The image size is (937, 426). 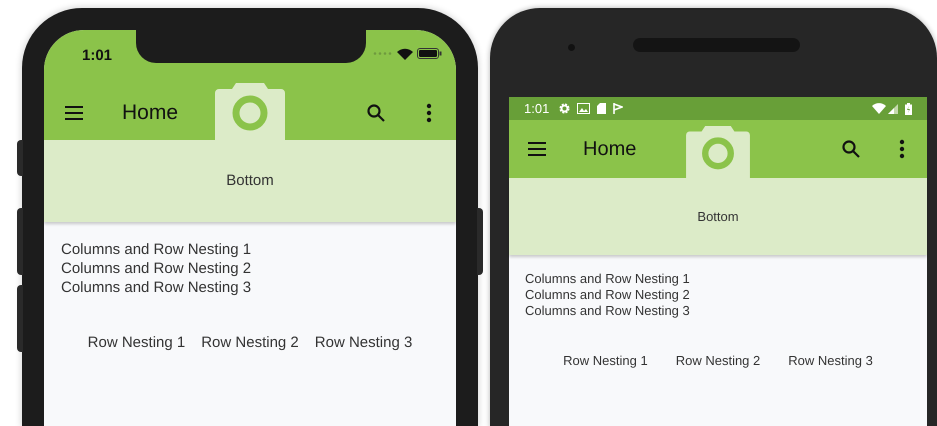 I want to click on flag-icon, so click(x=618, y=108).